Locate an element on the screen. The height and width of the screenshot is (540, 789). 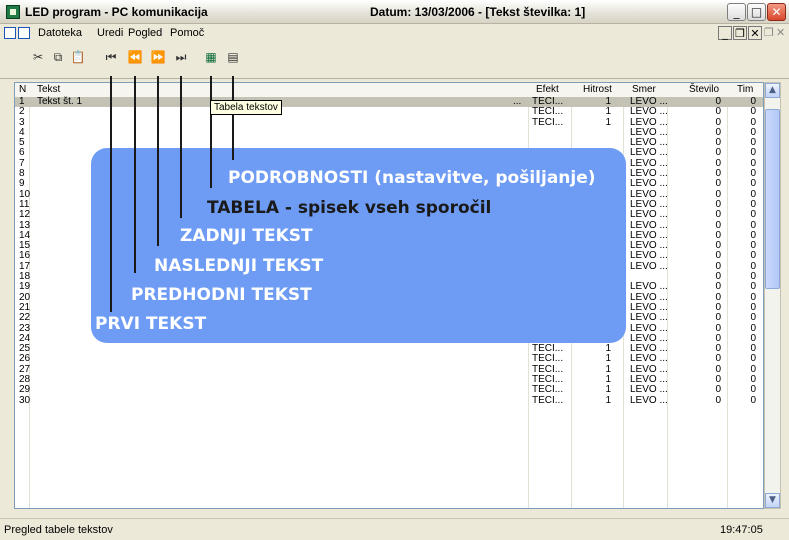
menu-datoteka: Datoteka is located at coordinates (60, 33).